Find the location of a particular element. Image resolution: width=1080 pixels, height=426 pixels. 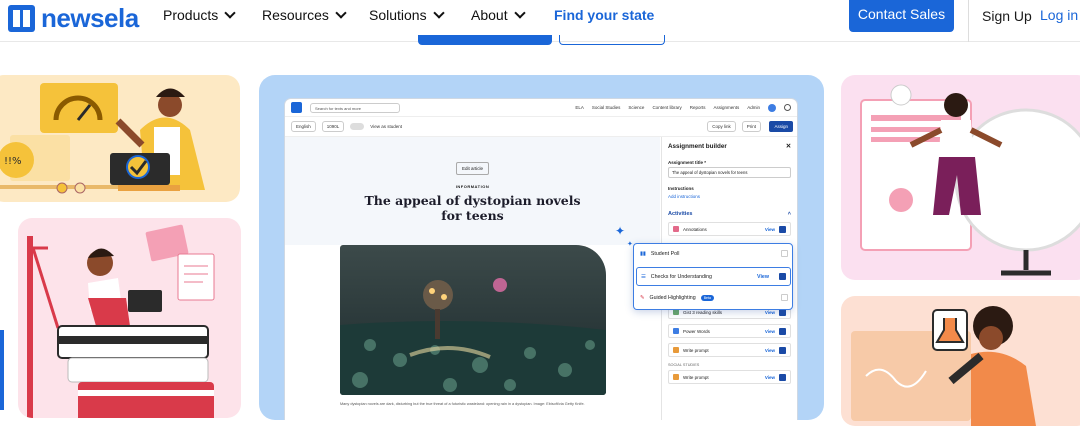

activities-header: Activities ˄ is located at coordinates (729, 214).